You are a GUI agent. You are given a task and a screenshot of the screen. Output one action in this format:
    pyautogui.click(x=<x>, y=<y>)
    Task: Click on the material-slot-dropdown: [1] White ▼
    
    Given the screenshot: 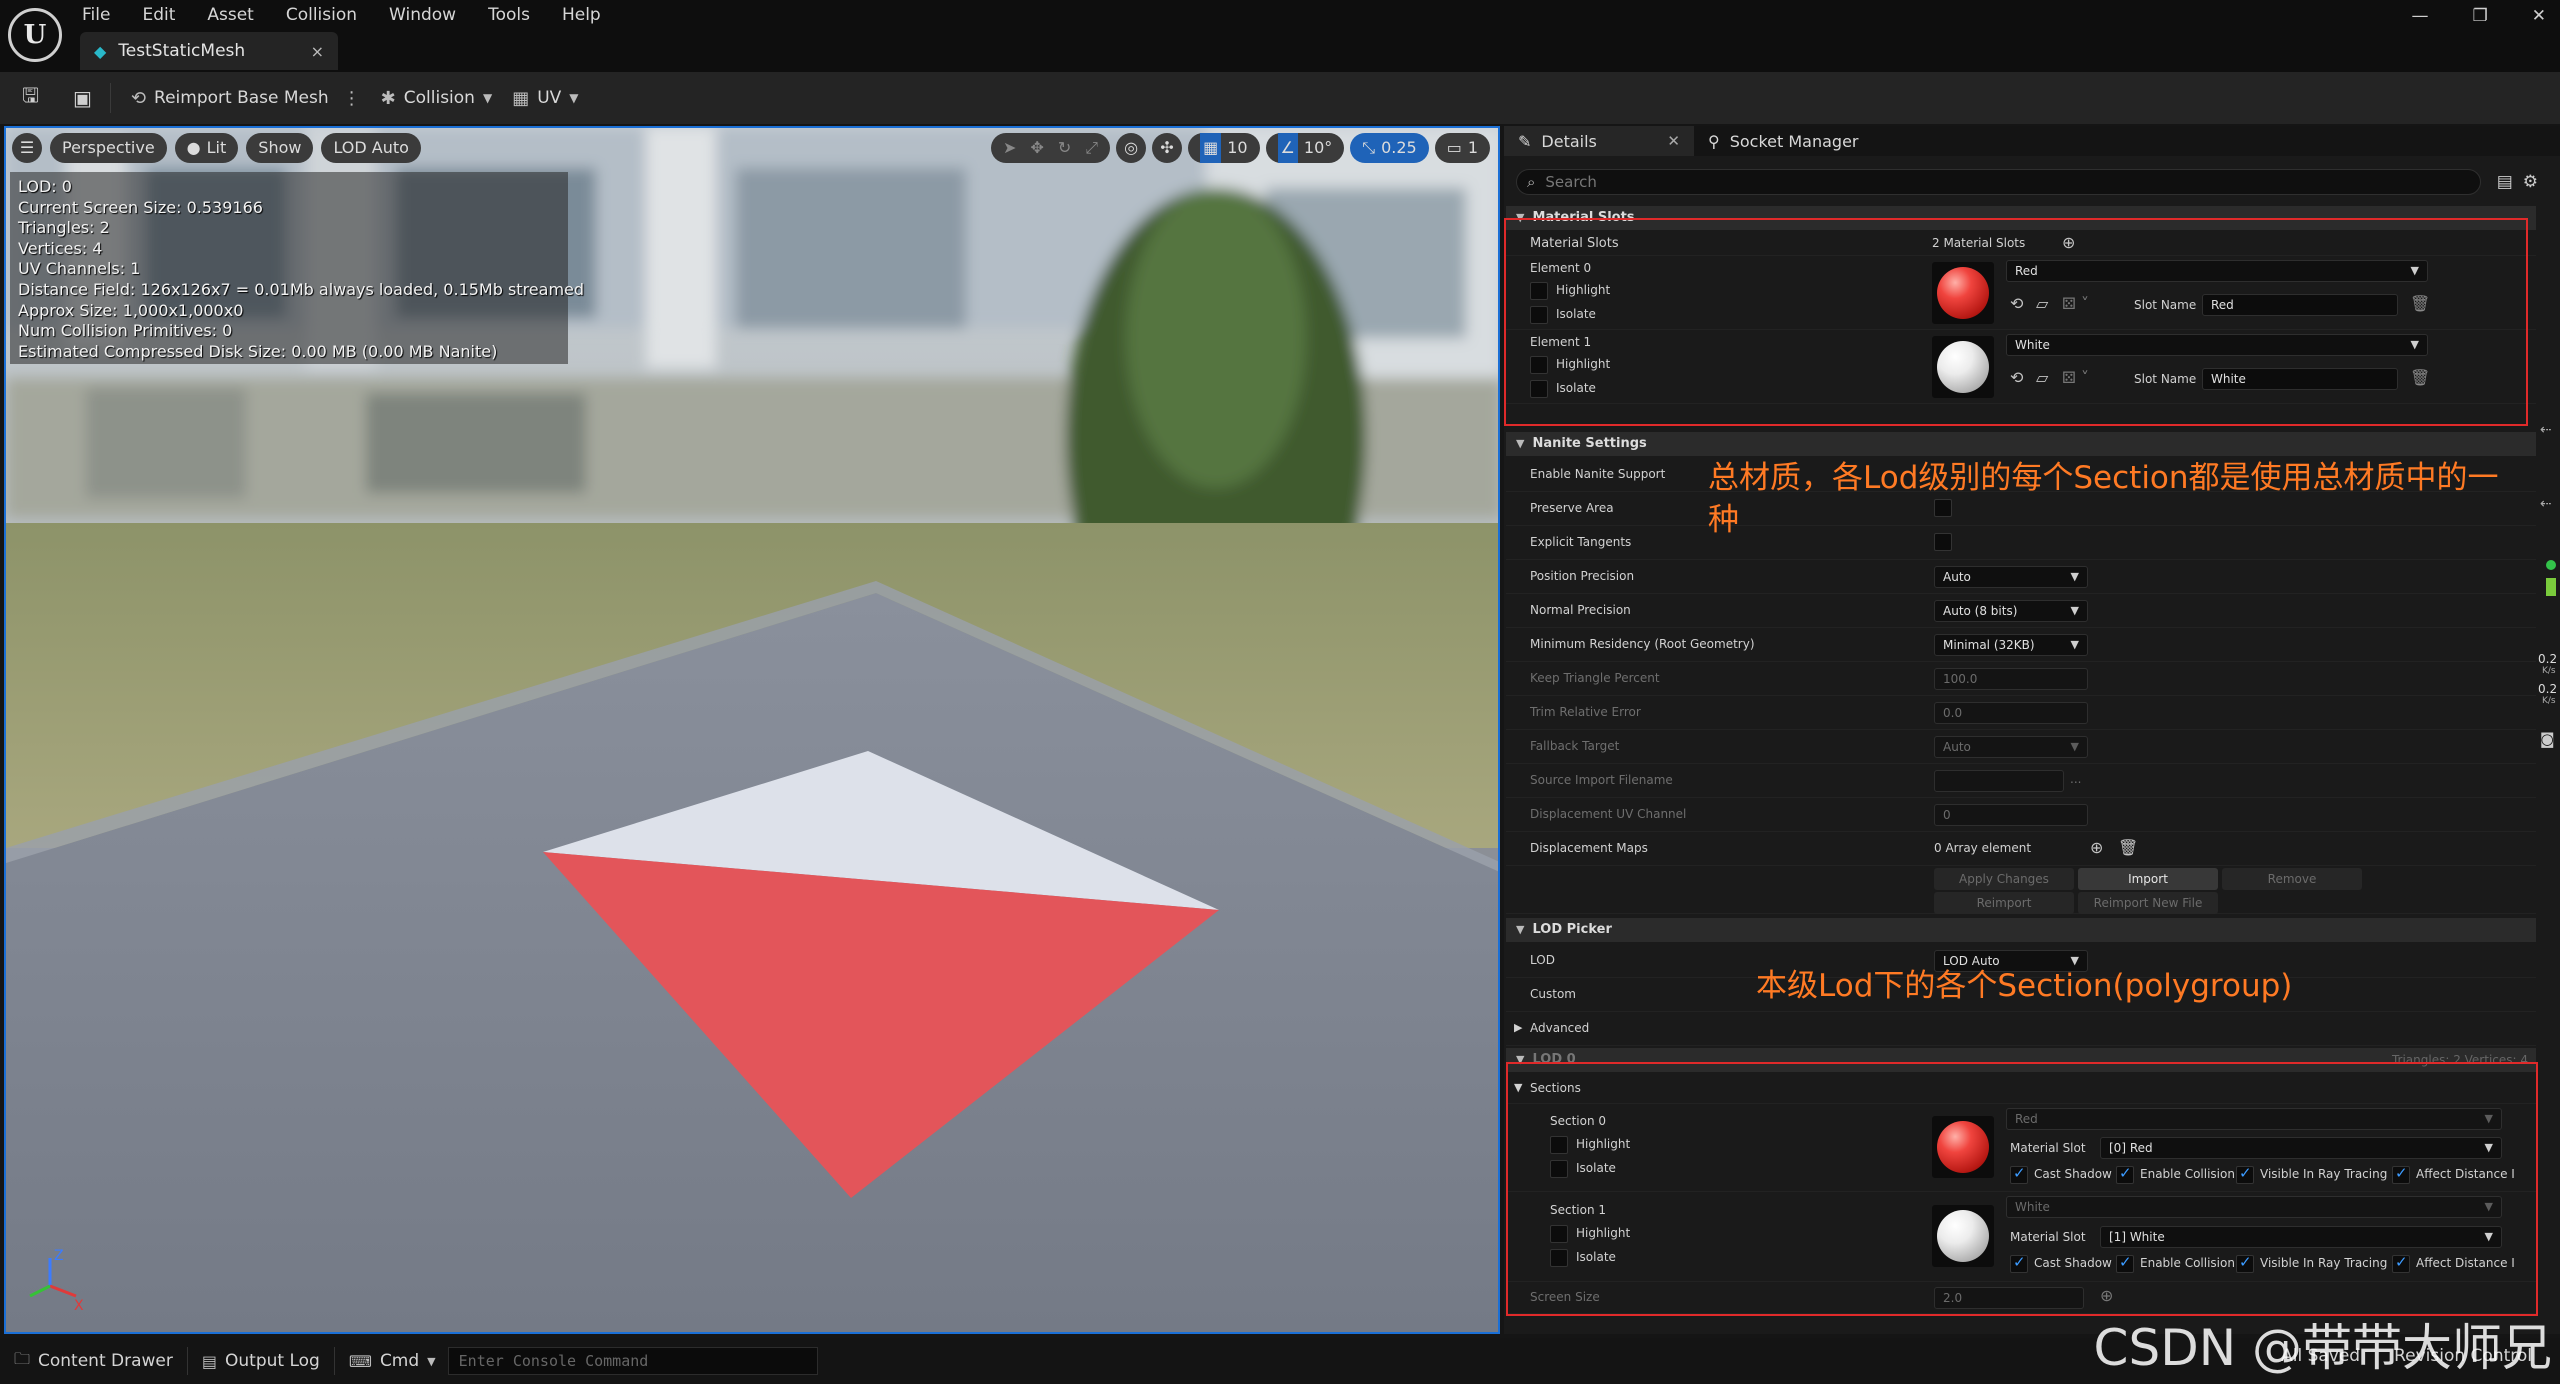 What is the action you would take?
    pyautogui.click(x=2301, y=1237)
    